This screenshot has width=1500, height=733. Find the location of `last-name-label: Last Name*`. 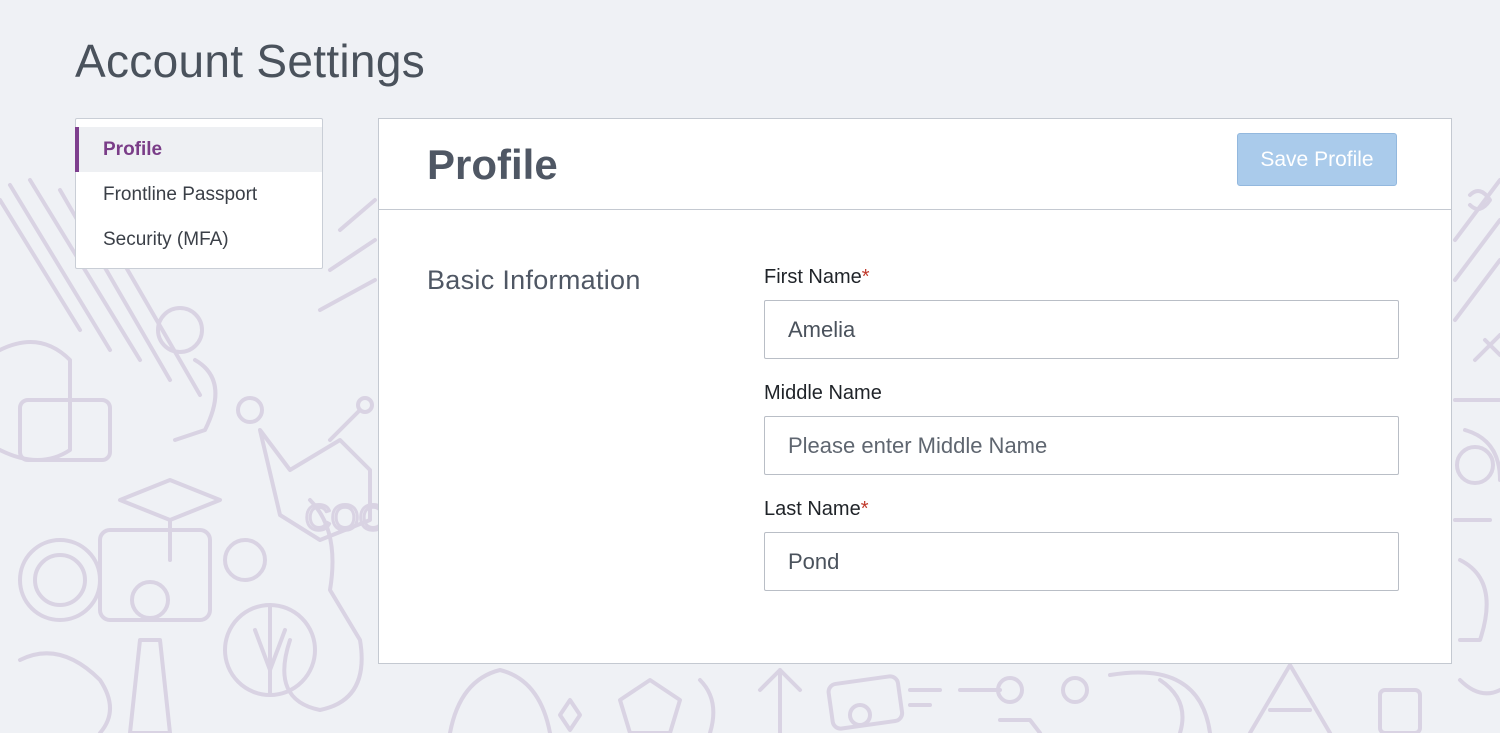

last-name-label: Last Name* is located at coordinates (1081, 509).